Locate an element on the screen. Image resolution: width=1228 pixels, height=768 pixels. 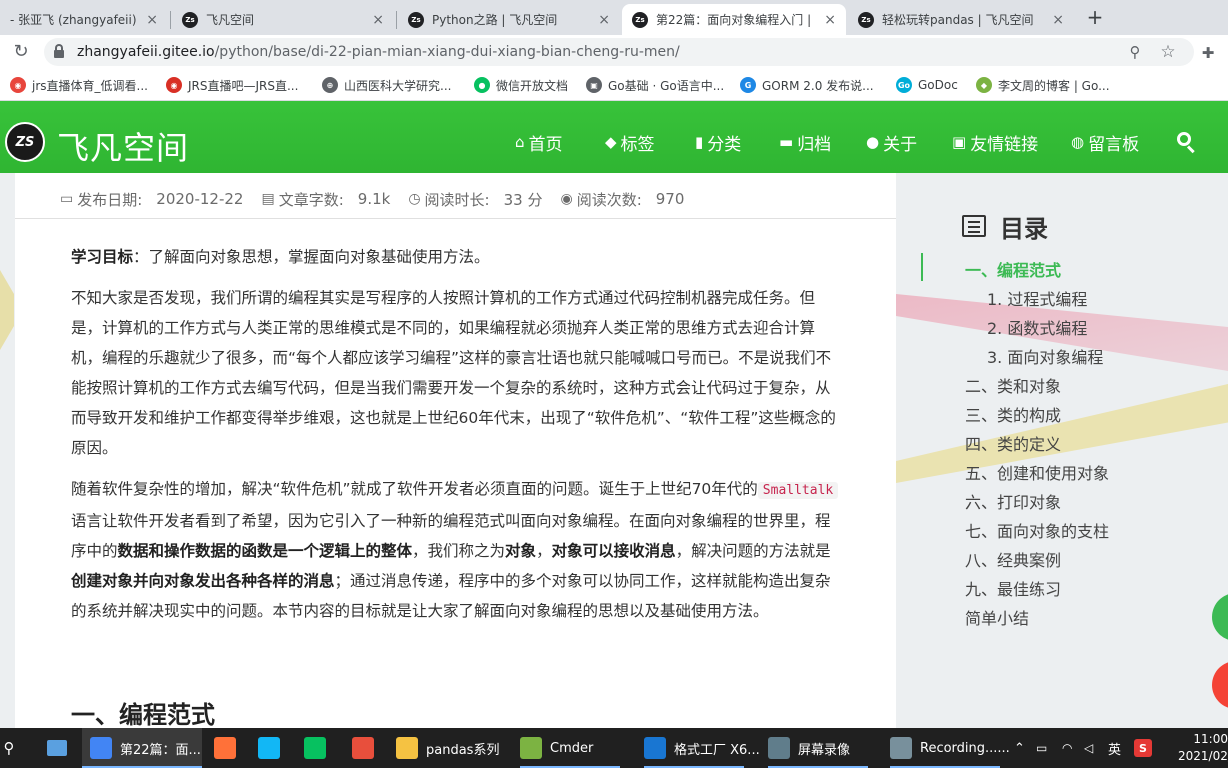
nav-item: ▣ 友情链接 is located at coordinates (995, 142).